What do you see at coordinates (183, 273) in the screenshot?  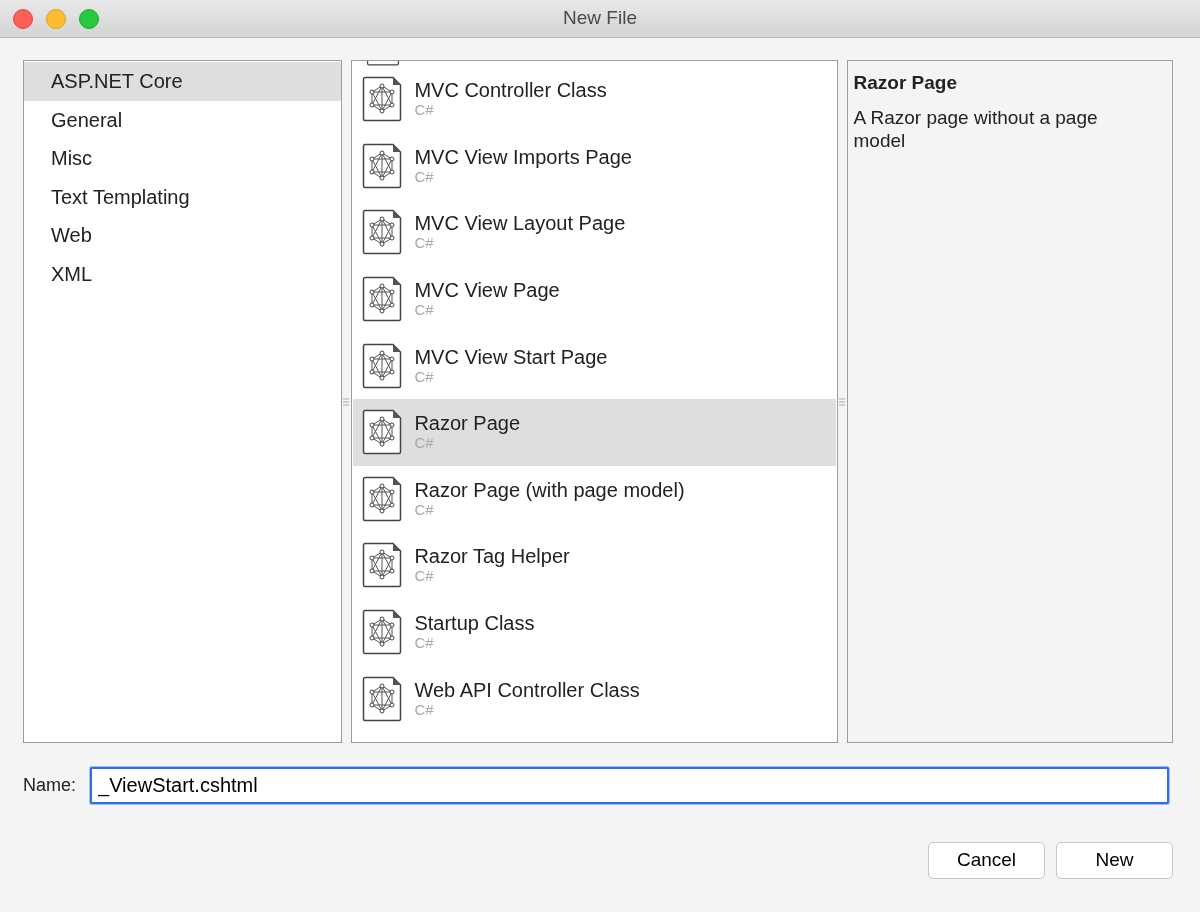 I see `category-item: XML` at bounding box center [183, 273].